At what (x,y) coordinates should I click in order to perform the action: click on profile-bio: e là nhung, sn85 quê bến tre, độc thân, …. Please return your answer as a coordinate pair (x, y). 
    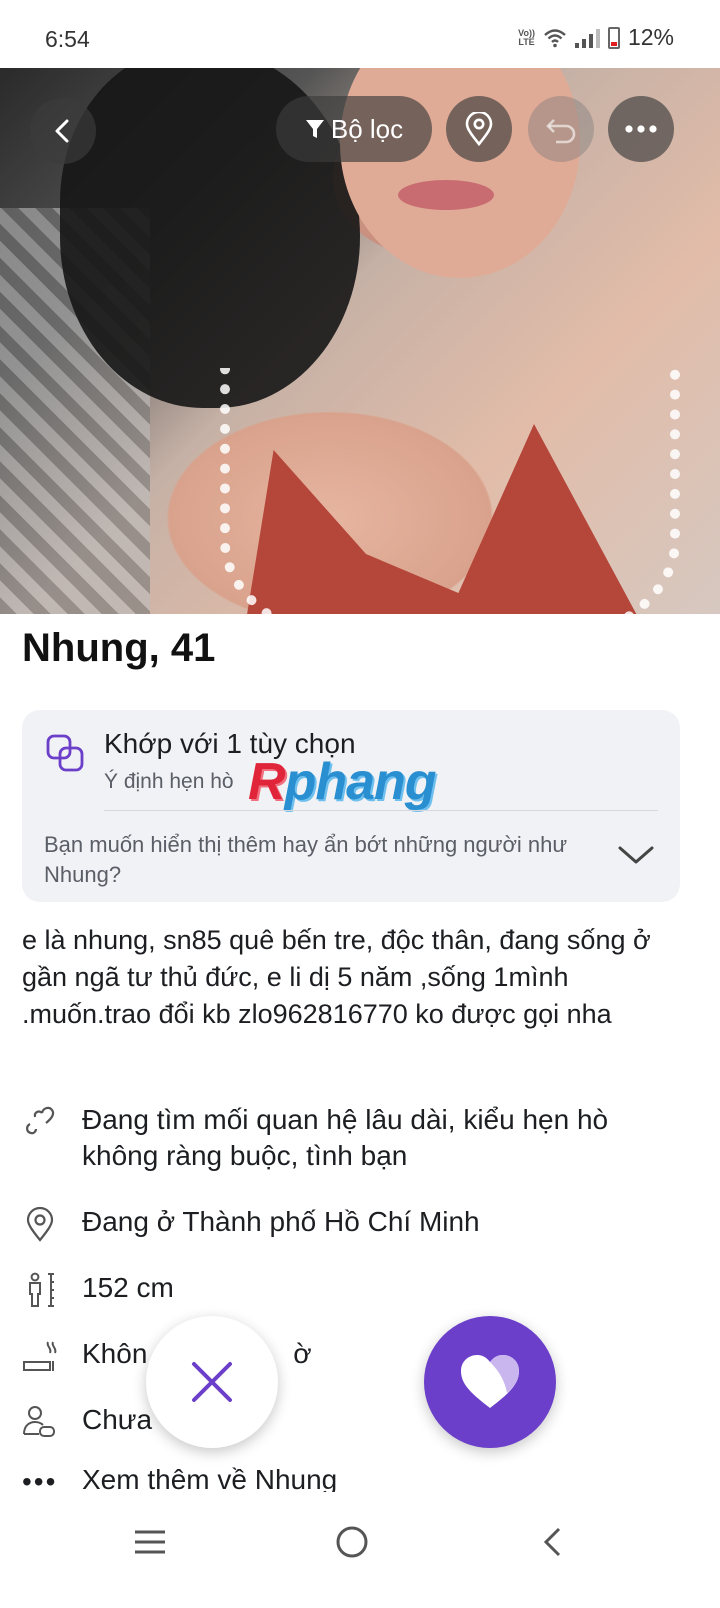
    Looking at the image, I should click on (336, 977).